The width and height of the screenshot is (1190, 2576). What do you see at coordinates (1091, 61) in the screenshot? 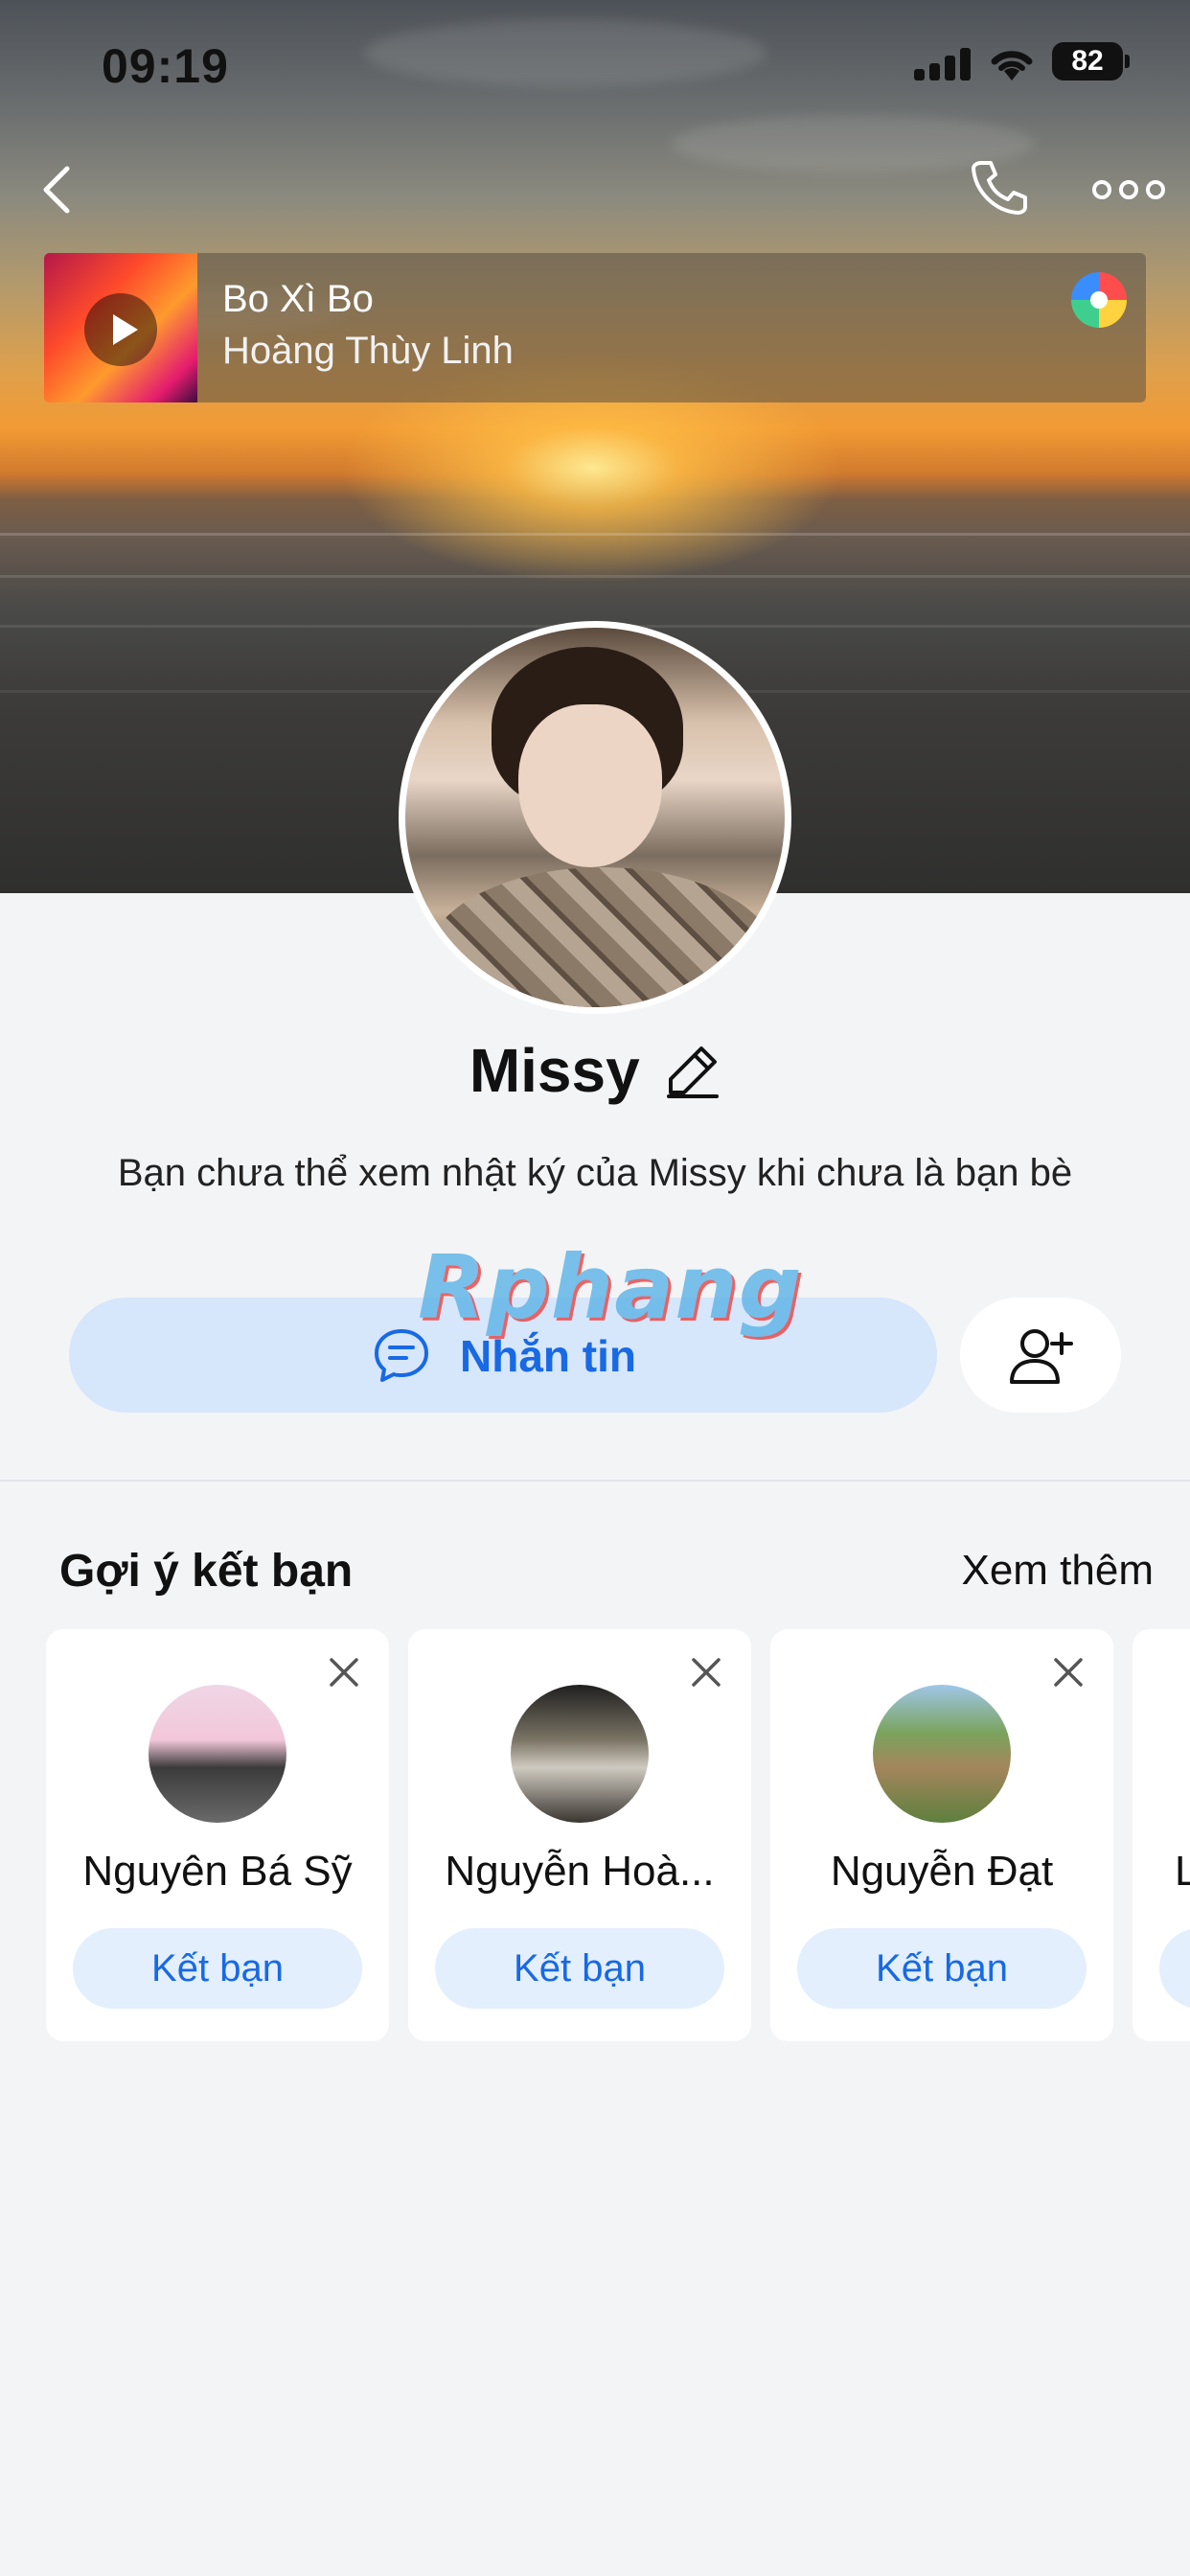
I see `battery-indicator: 82` at bounding box center [1091, 61].